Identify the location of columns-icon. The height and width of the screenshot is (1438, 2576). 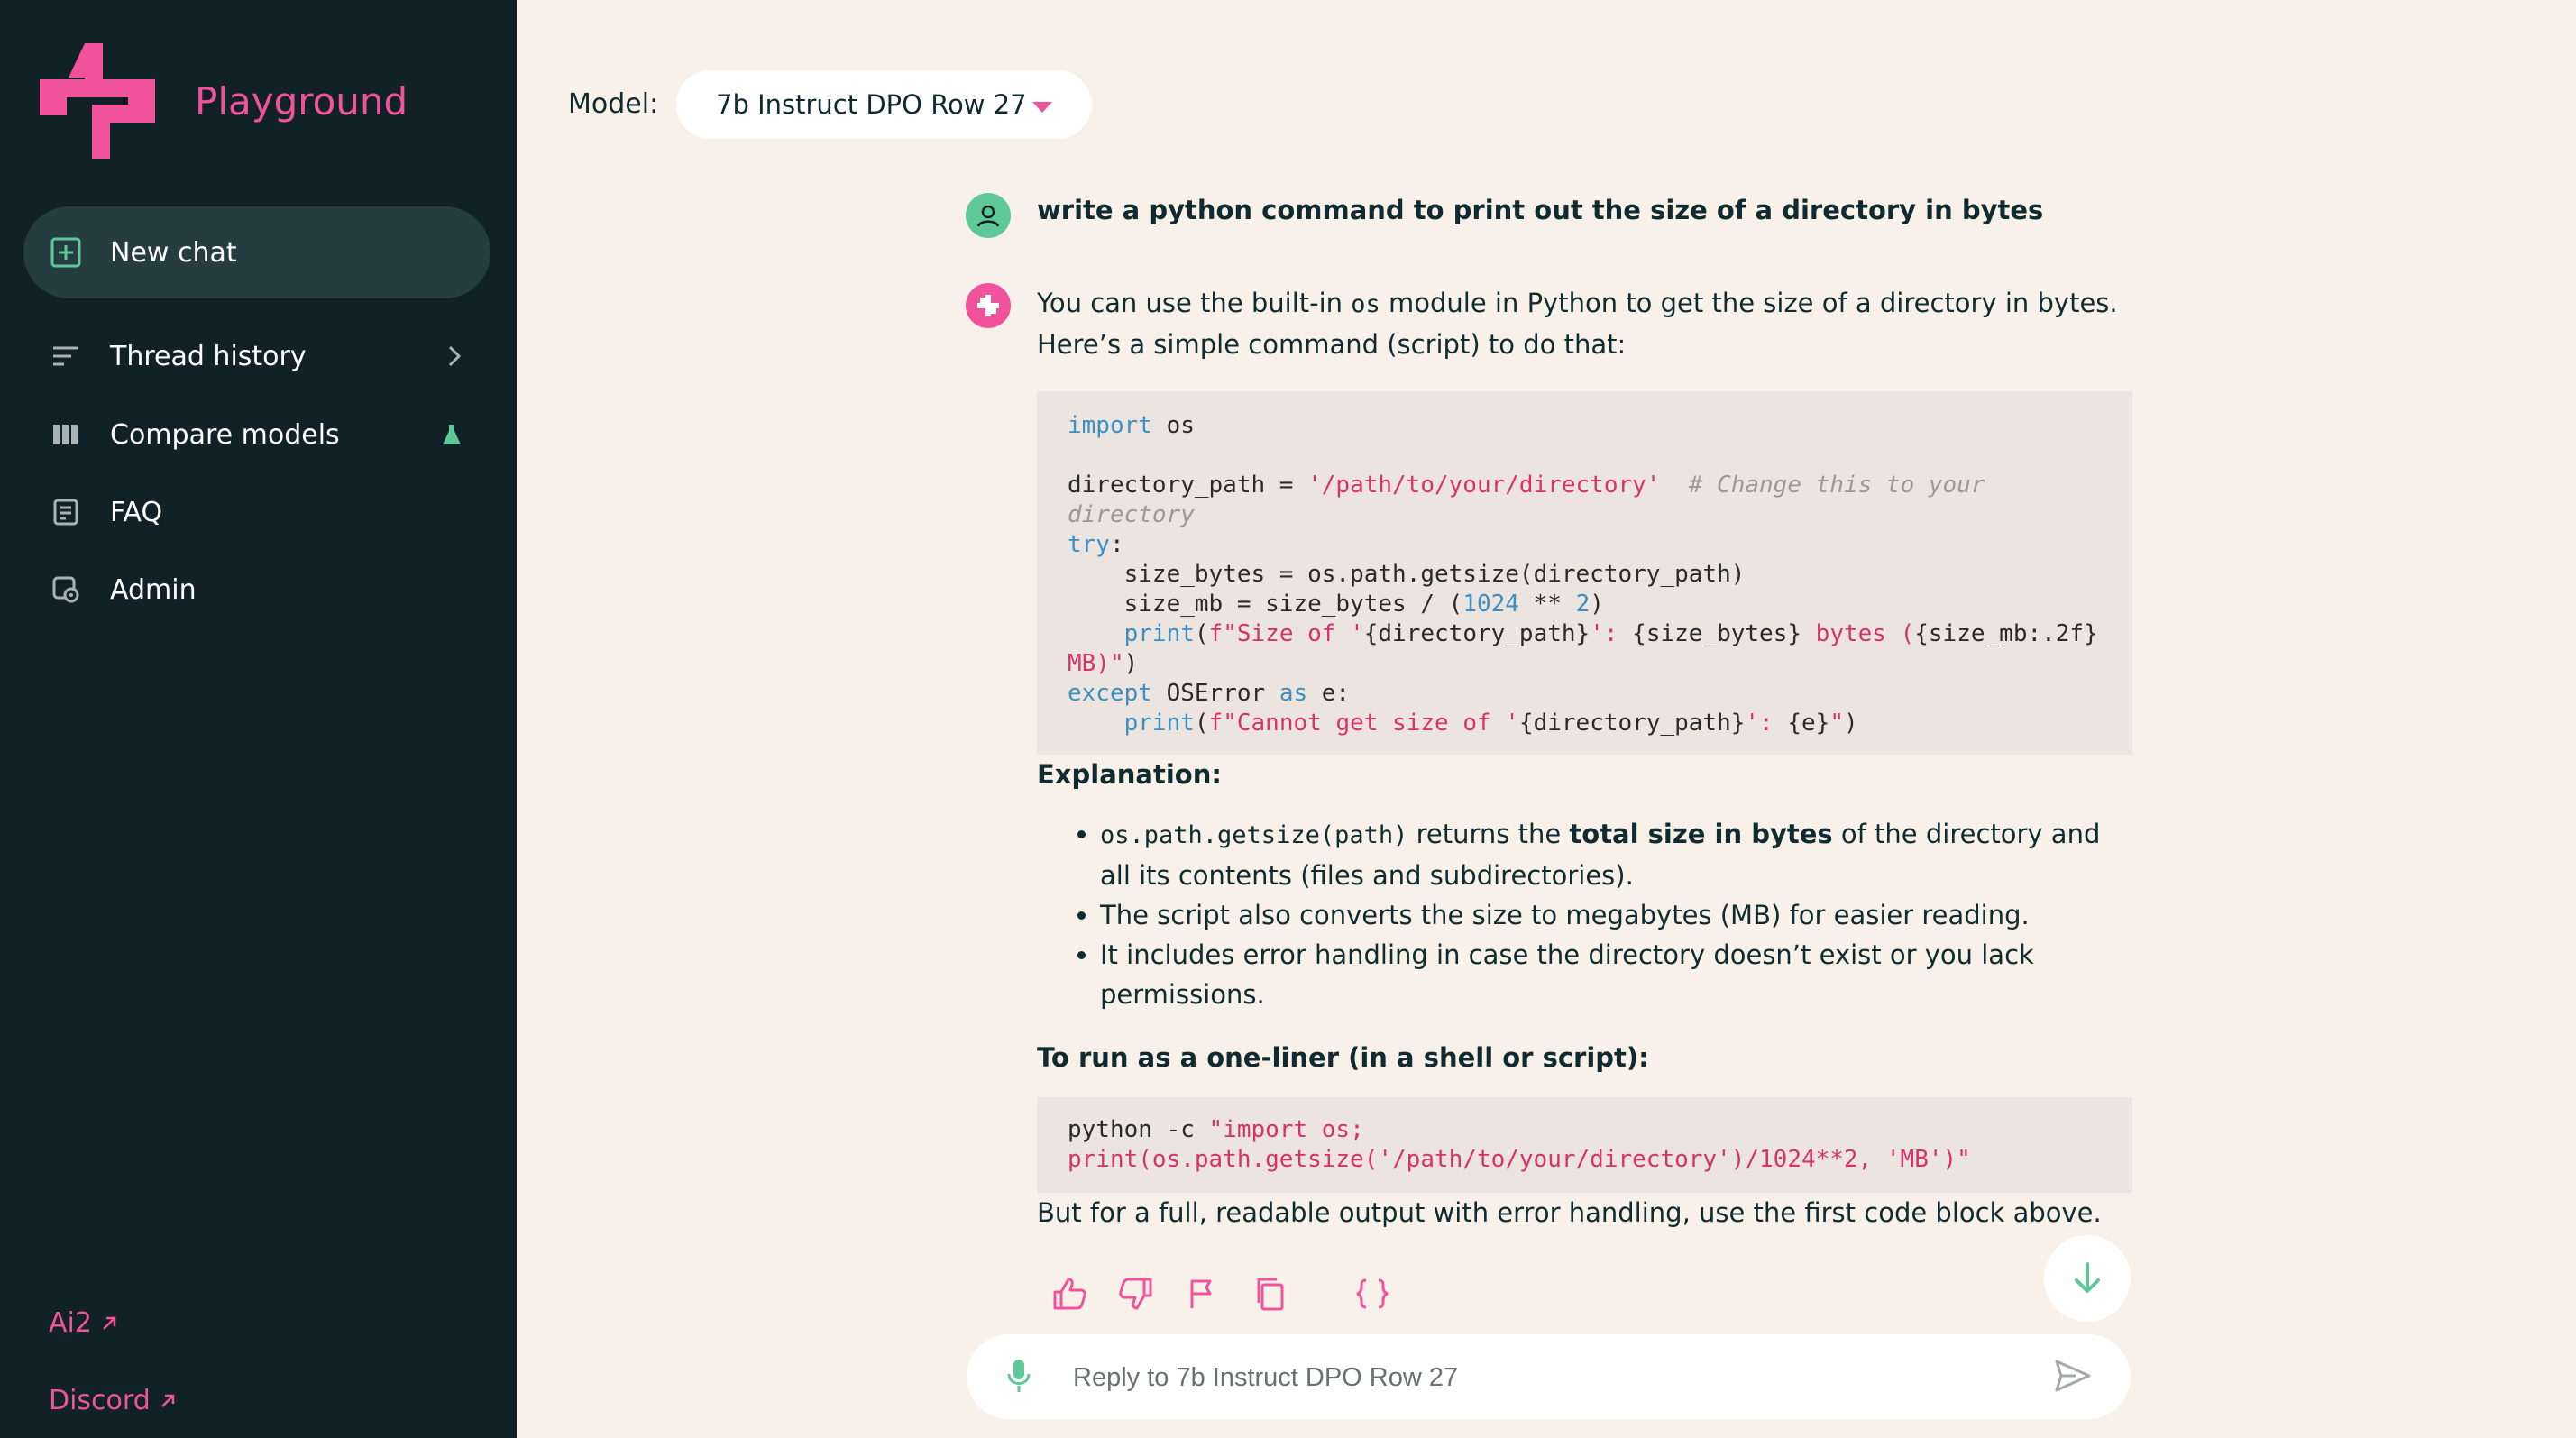
(65, 434).